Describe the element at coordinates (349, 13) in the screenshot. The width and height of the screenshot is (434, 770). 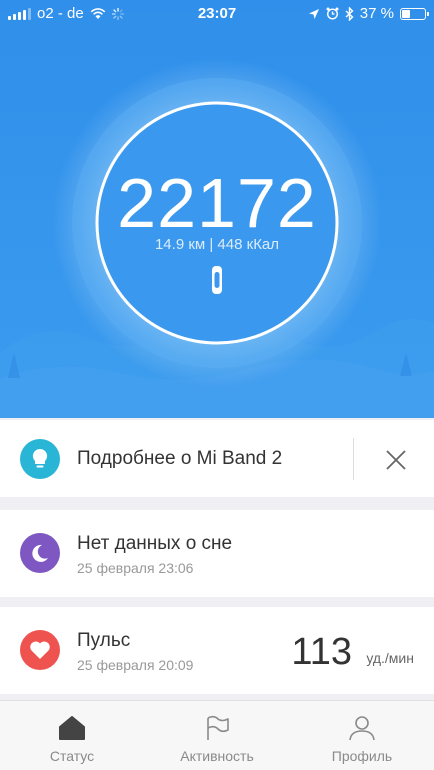
I see `bluetooth-icon` at that location.